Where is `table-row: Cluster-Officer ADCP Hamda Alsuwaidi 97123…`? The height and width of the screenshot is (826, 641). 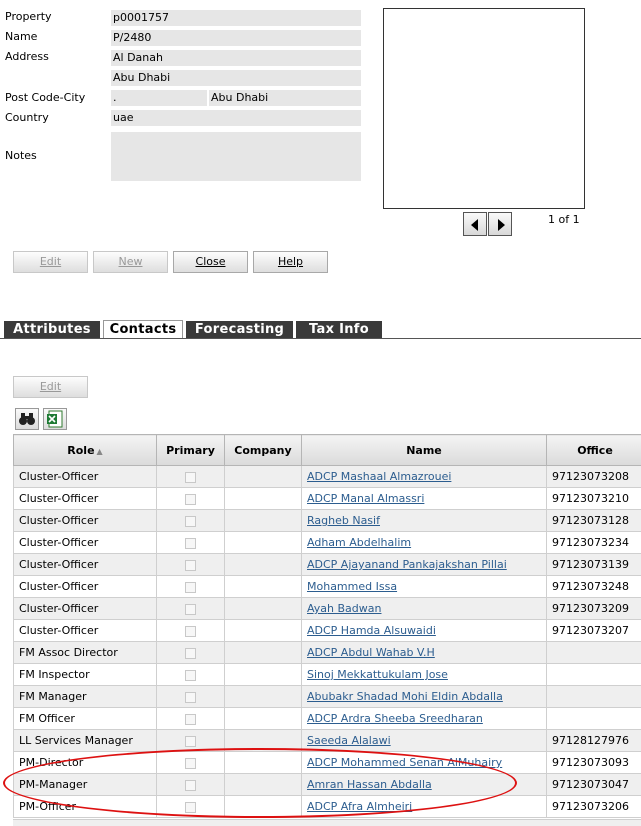 table-row: Cluster-Officer ADCP Hamda Alsuwaidi 97123… is located at coordinates (327, 631).